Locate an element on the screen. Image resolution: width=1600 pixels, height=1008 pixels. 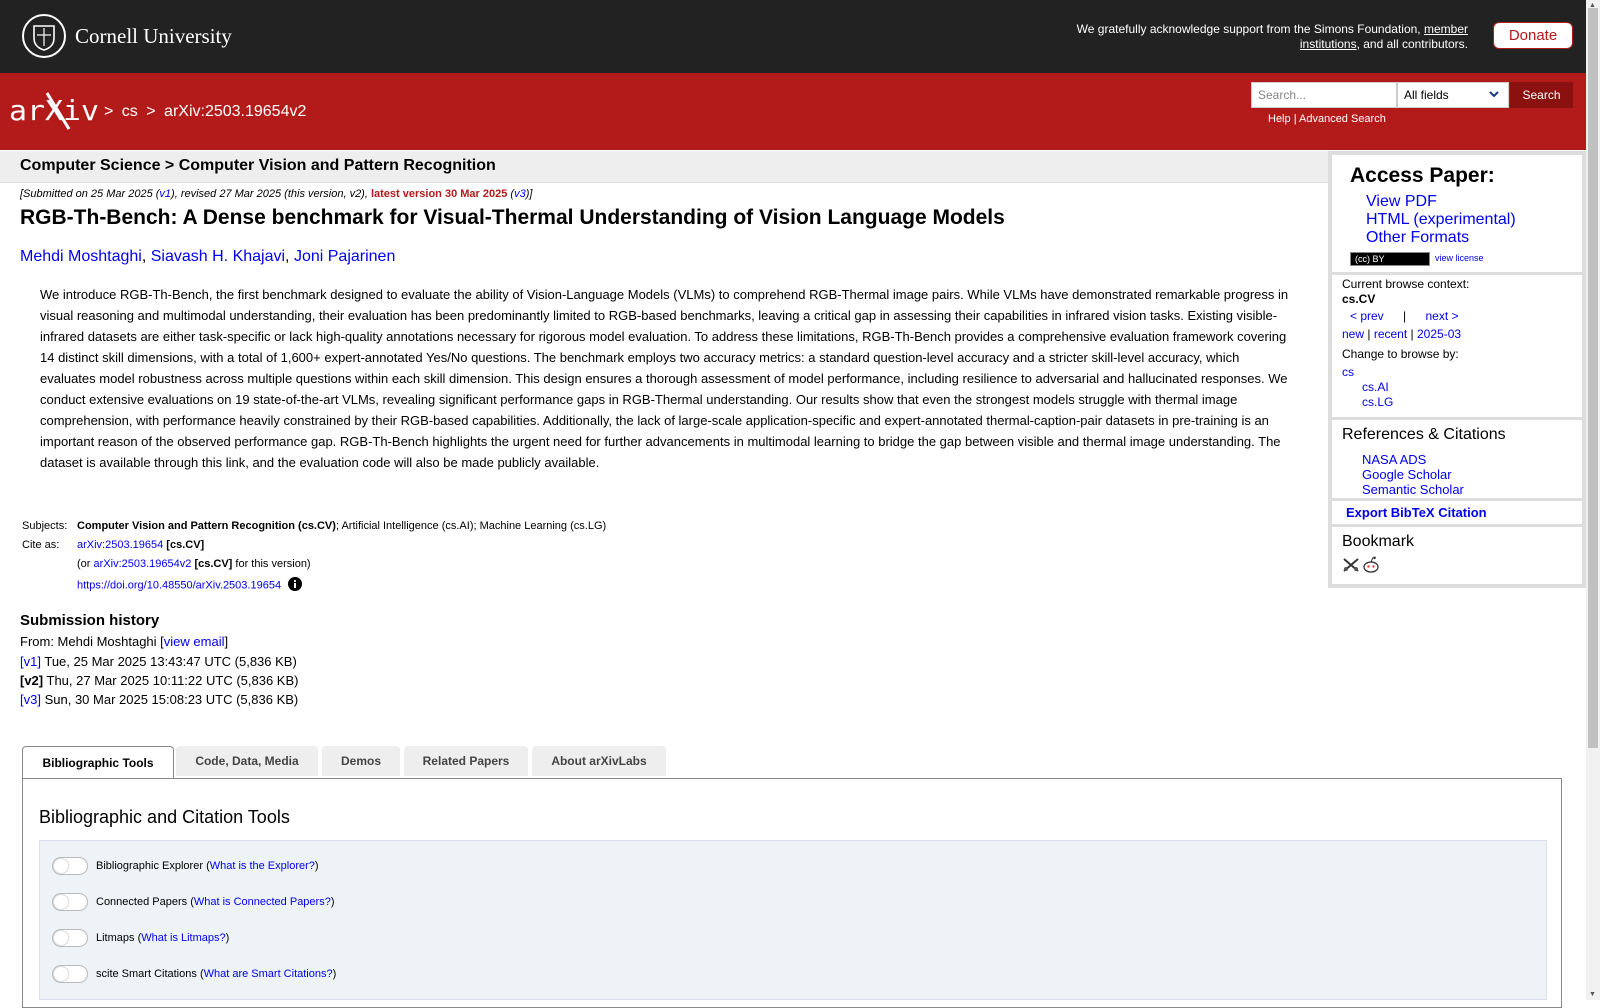
page-scrollbar: ▲ ▼ is located at coordinates (1593, 500).